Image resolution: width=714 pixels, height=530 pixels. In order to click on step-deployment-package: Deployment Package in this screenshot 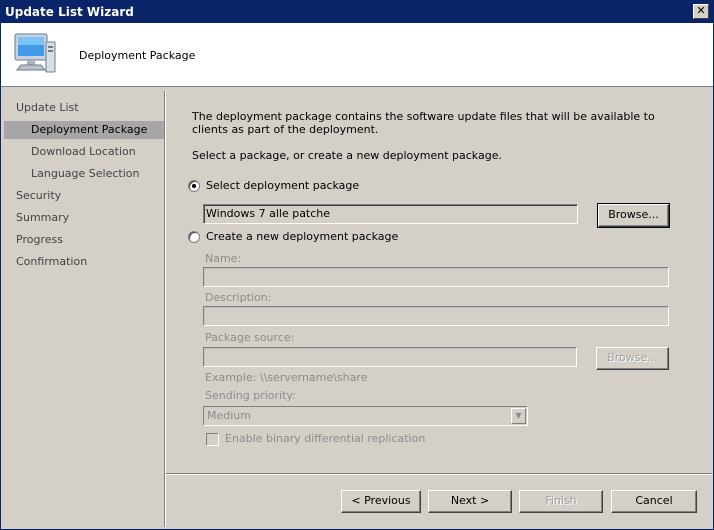, I will do `click(84, 130)`.